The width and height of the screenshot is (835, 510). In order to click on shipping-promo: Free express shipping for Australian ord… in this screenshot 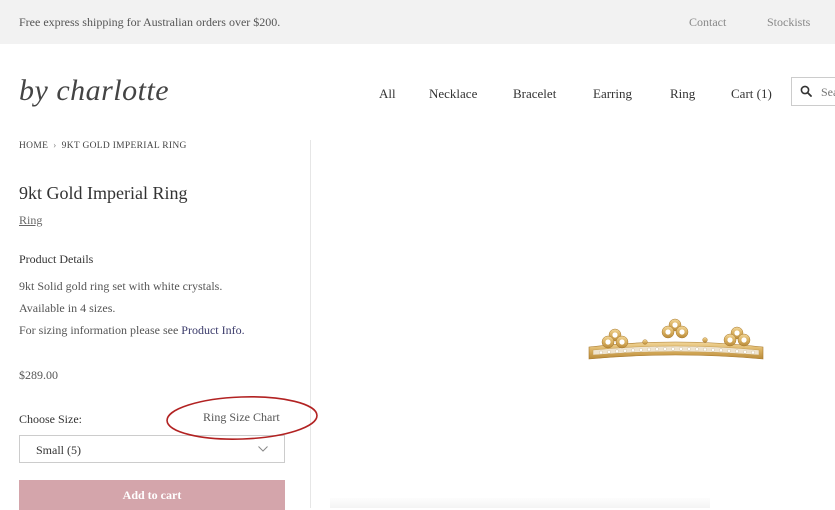, I will do `click(150, 22)`.